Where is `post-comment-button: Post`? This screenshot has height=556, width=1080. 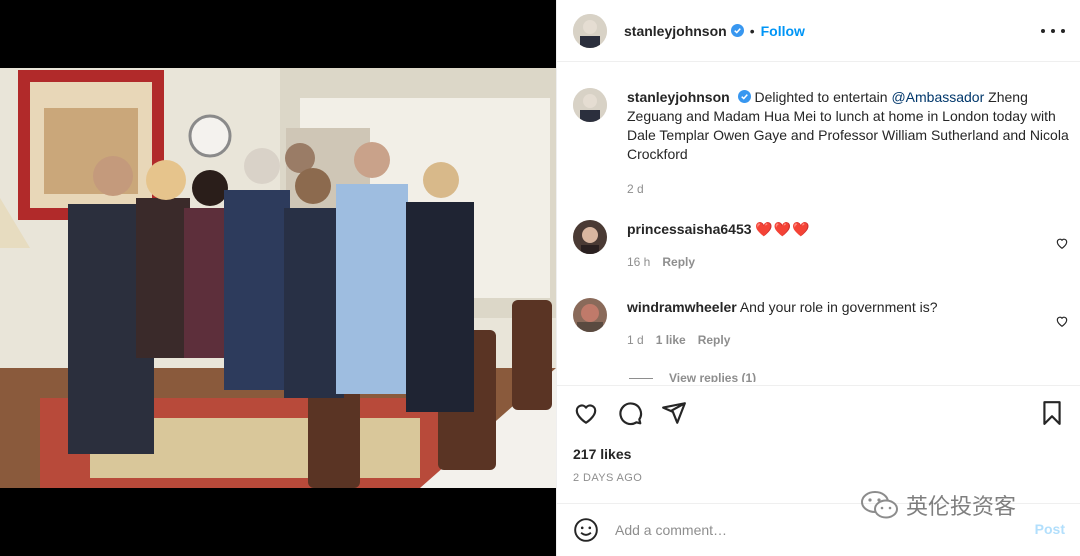
post-comment-button: Post is located at coordinates (1050, 529).